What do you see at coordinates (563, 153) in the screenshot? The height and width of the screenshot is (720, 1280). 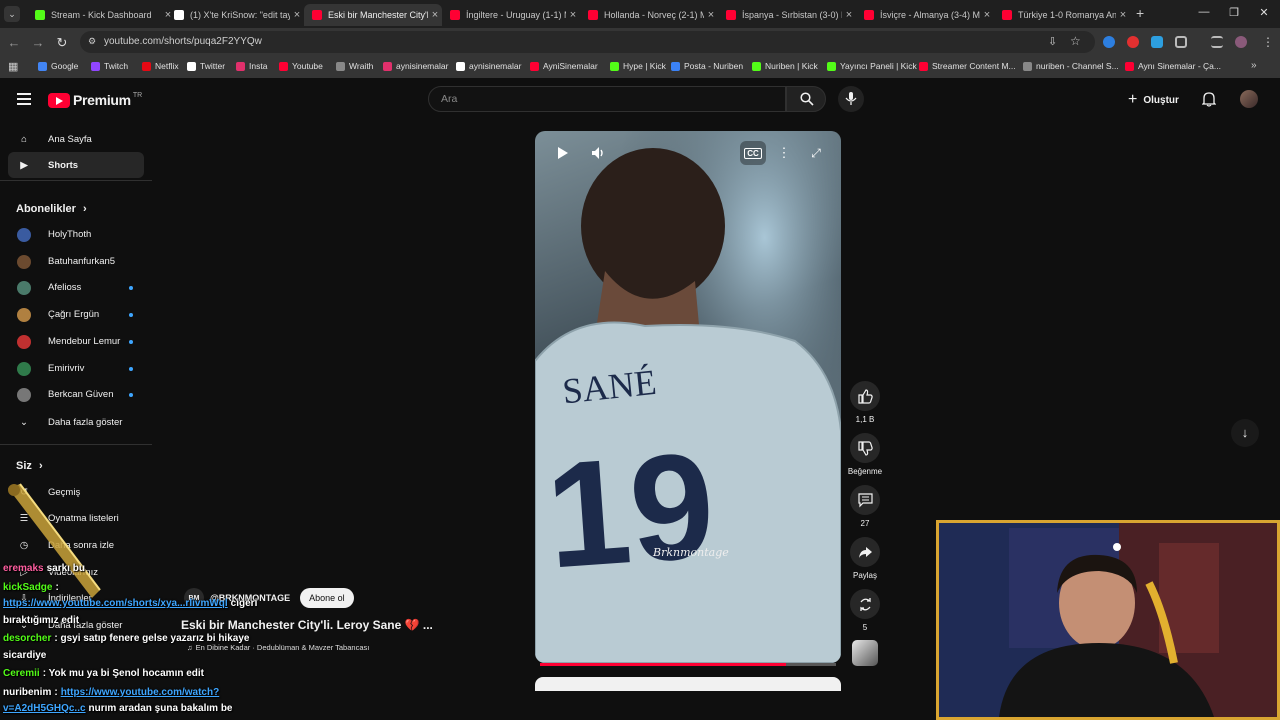 I see `play-button` at bounding box center [563, 153].